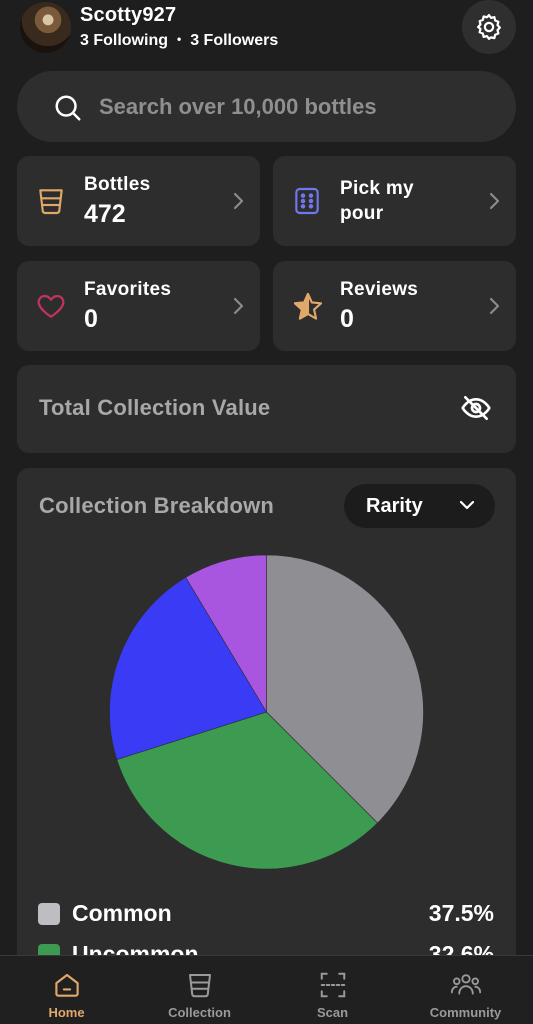 The image size is (533, 1024). I want to click on star-icon, so click(308, 306).